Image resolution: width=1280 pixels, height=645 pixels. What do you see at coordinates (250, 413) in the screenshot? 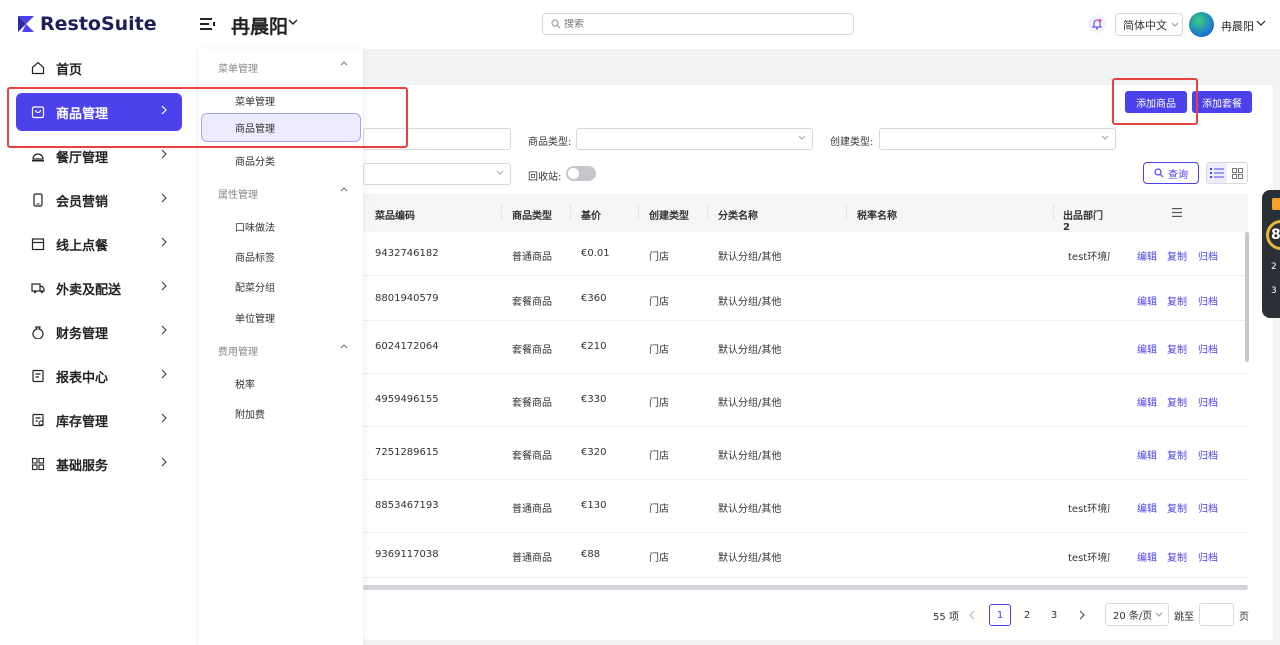
I see `submenu-item-surcharge: 附加费` at bounding box center [250, 413].